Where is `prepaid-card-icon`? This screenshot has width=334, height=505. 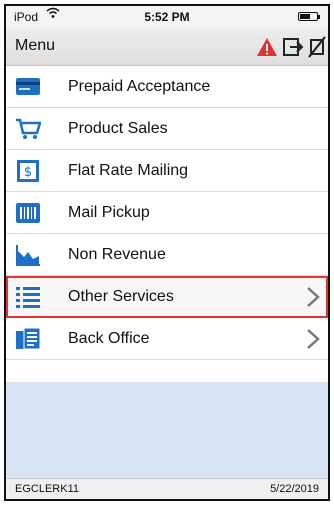
prepaid-card-icon is located at coordinates (28, 87).